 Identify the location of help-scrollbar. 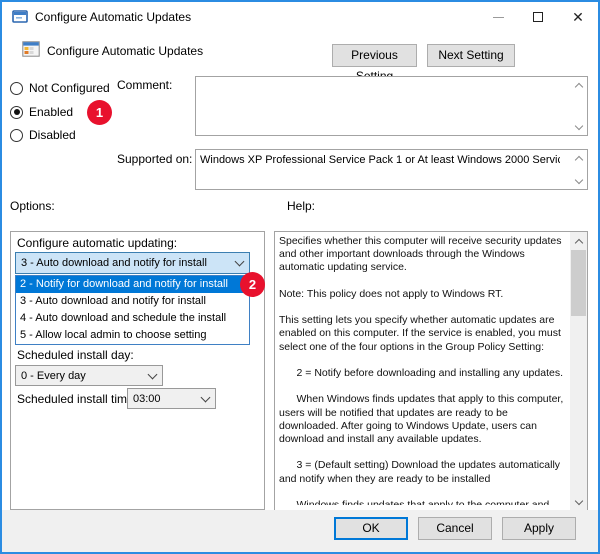
(578, 371).